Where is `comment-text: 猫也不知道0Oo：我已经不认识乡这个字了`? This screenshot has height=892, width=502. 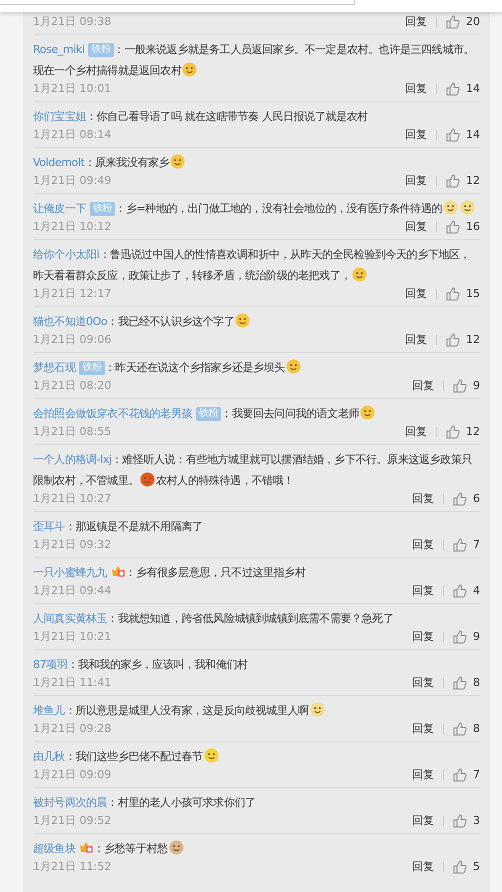 comment-text: 猫也不知道0Oo：我已经不认识乡这个字了 is located at coordinates (256, 321).